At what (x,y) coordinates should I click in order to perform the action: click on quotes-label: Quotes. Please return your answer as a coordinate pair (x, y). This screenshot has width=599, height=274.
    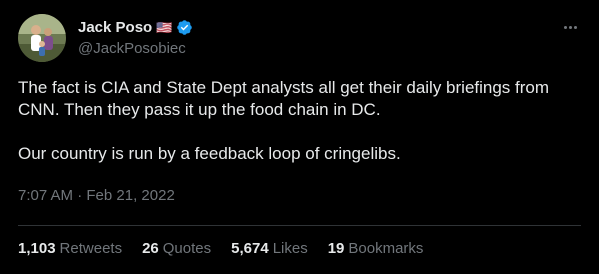
    Looking at the image, I should click on (187, 248).